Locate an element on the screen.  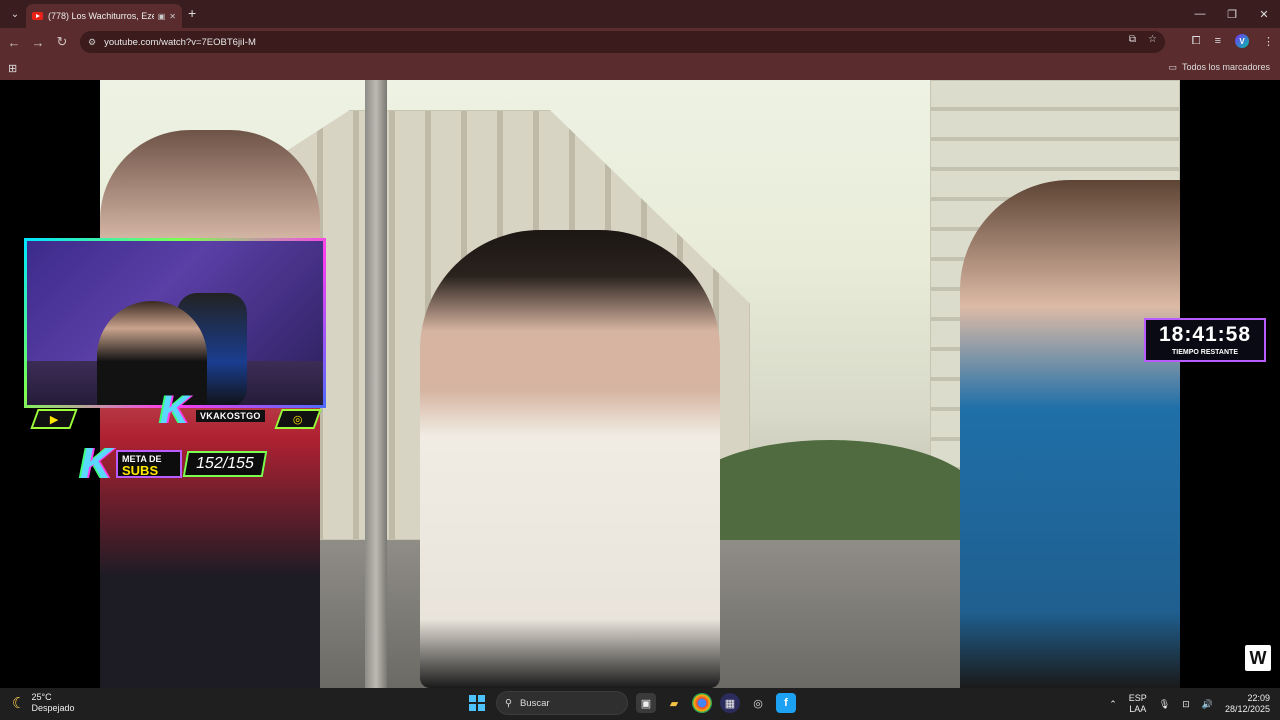
back-button: ← is located at coordinates (14, 42).